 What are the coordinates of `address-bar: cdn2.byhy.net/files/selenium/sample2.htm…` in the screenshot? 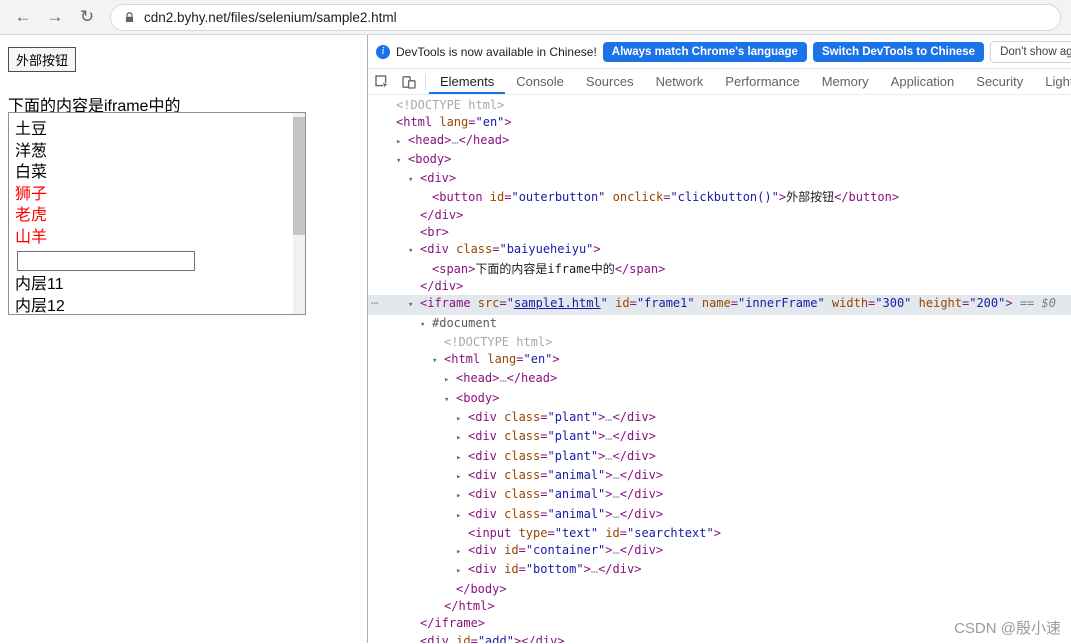 It's located at (585, 17).